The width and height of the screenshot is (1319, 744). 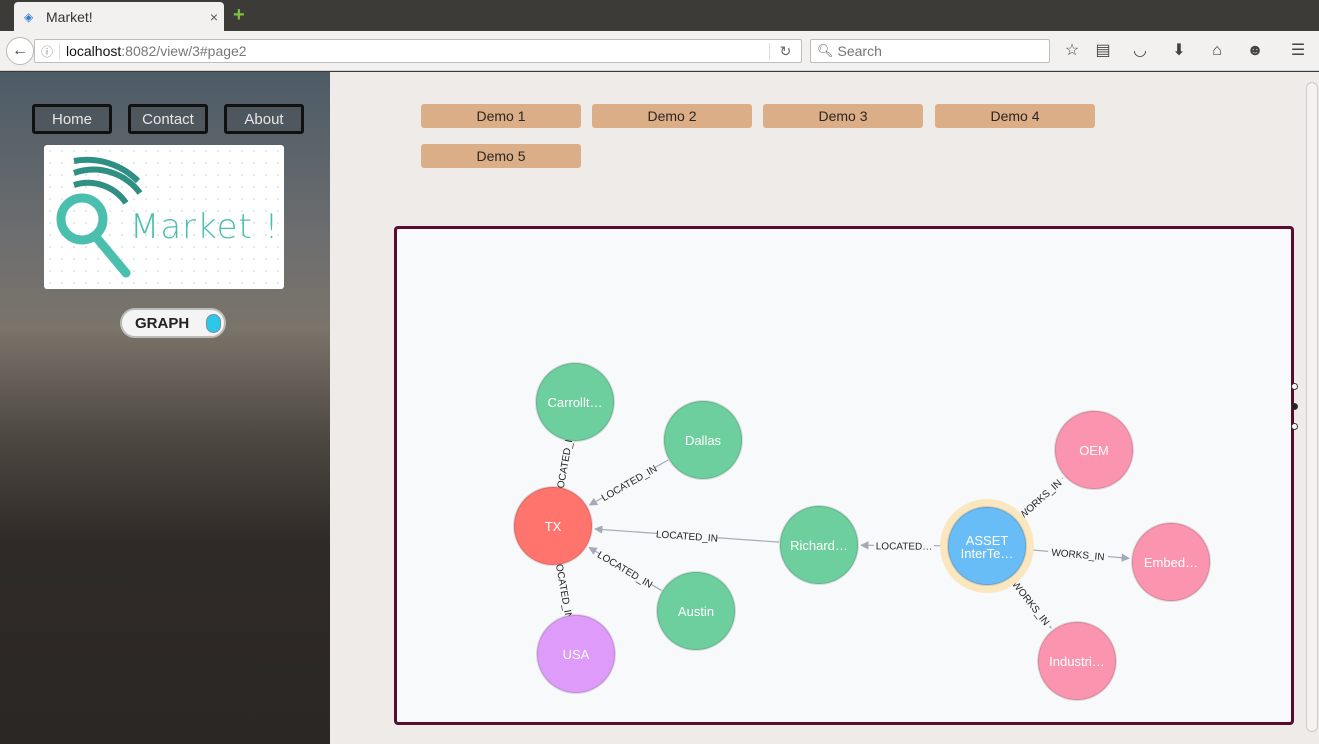 I want to click on graph-toggle: GRAPH, so click(x=173, y=323).